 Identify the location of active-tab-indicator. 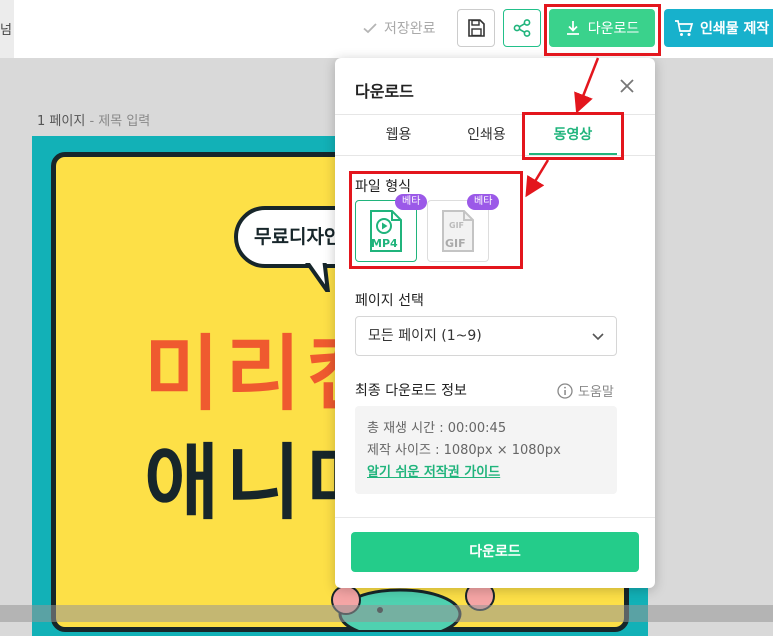
(573, 154).